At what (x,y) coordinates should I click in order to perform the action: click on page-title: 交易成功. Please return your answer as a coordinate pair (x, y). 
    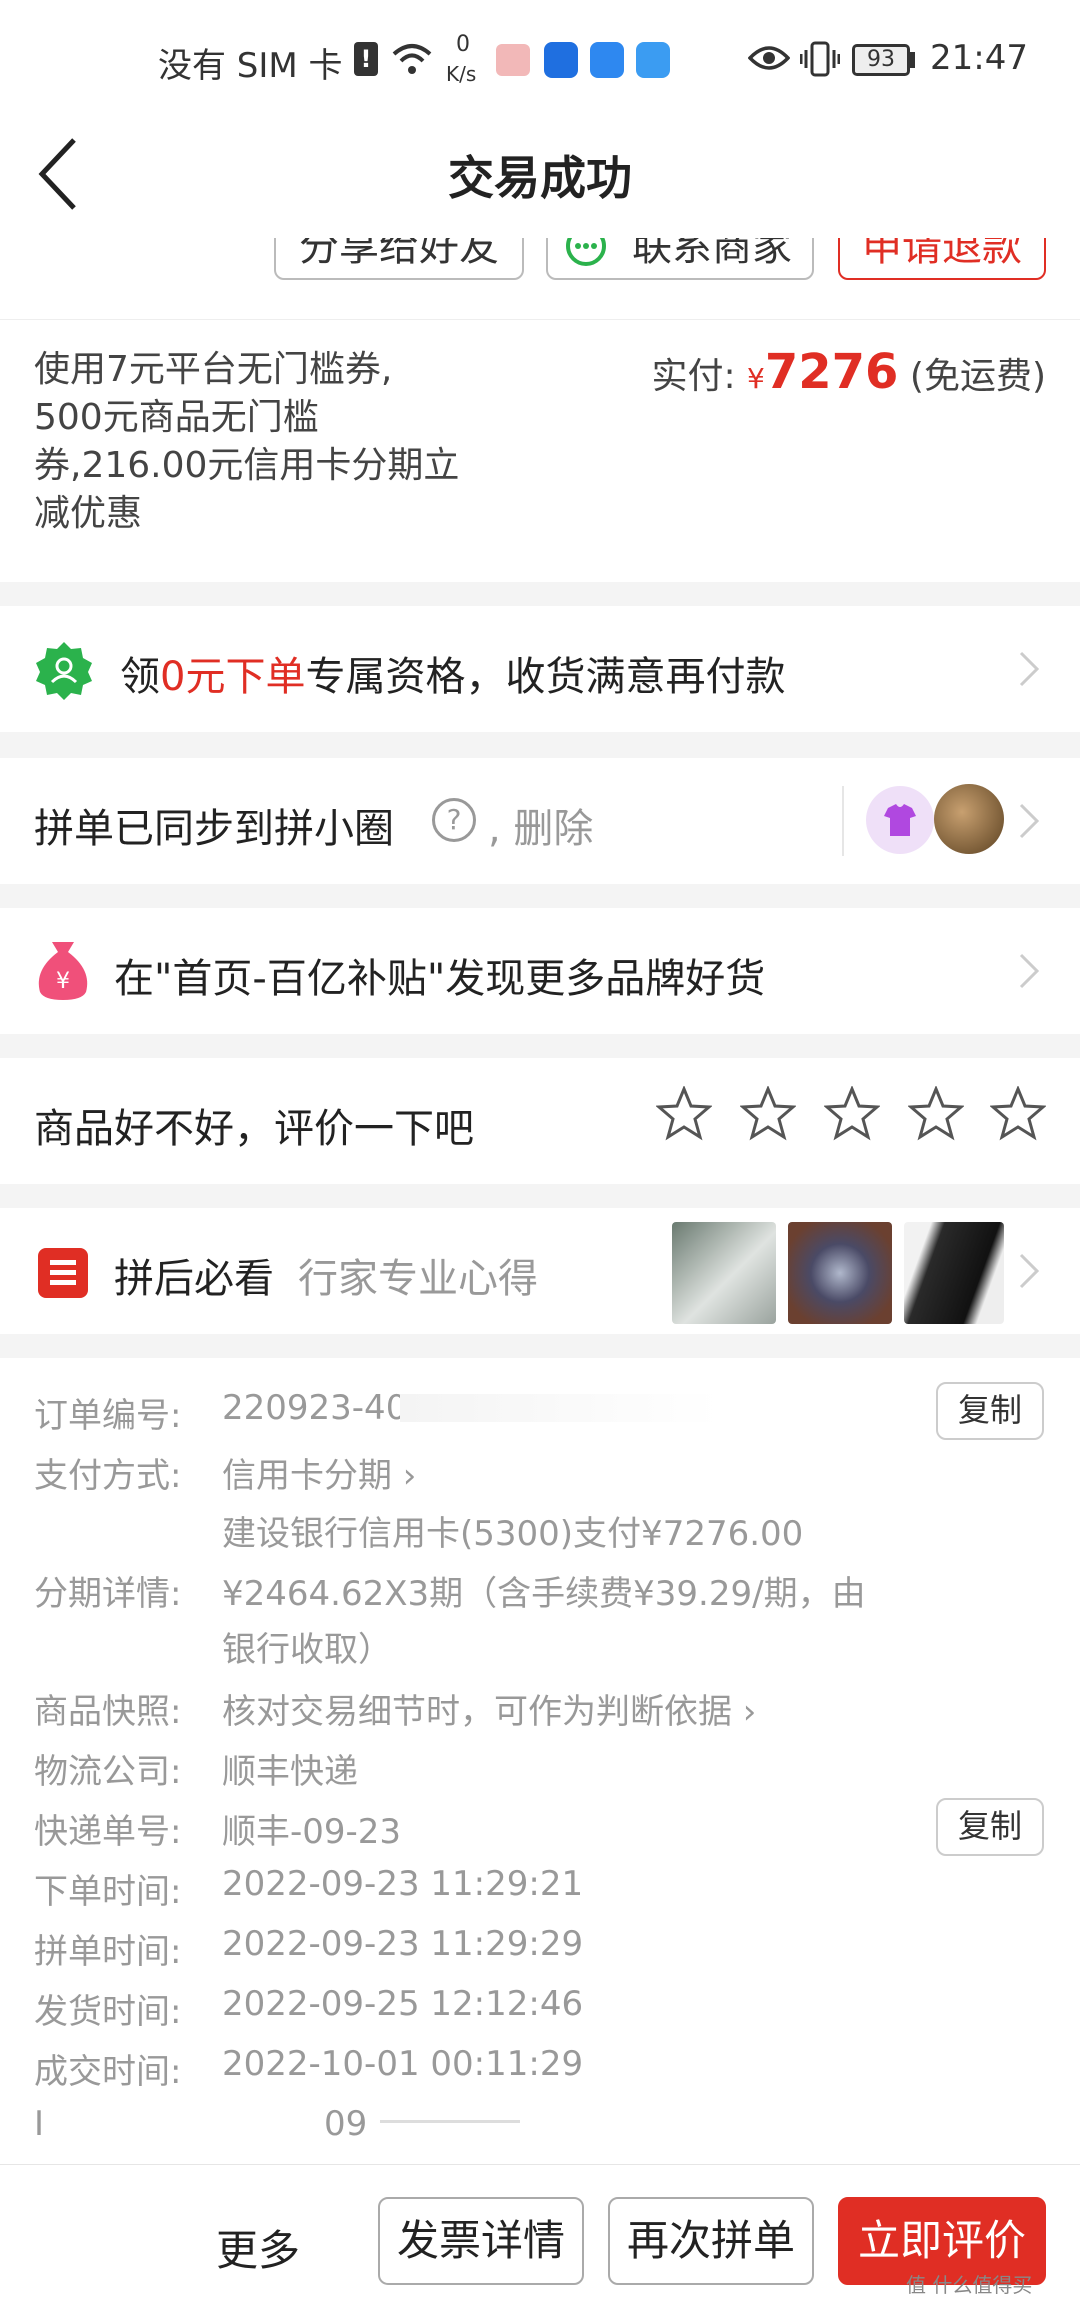
    Looking at the image, I should click on (540, 178).